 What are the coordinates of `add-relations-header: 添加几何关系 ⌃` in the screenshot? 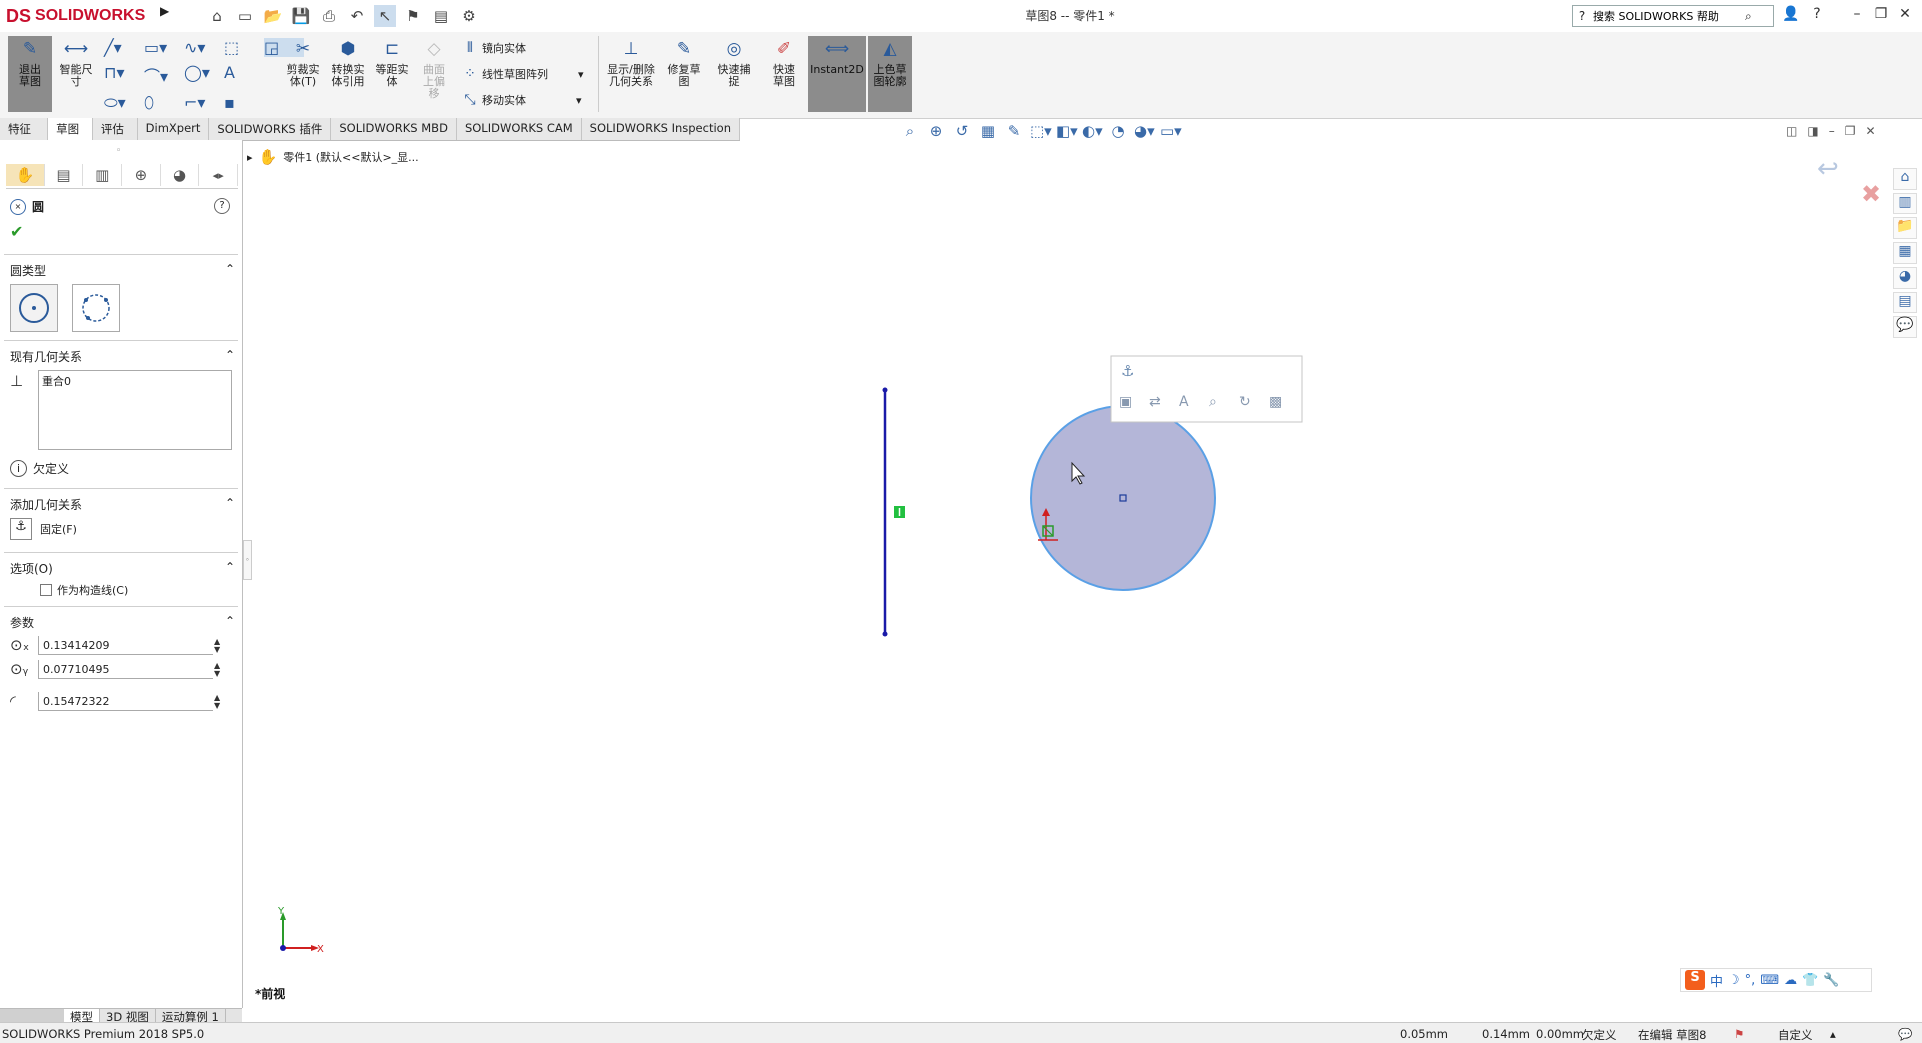 It's located at (122, 504).